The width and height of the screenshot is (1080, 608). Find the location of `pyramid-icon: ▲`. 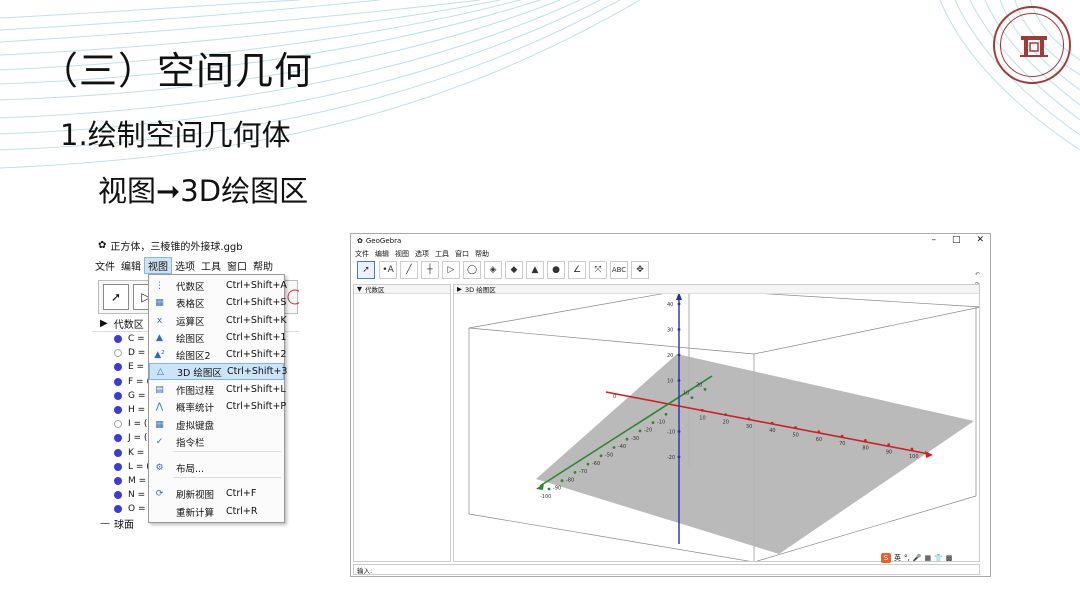

pyramid-icon: ▲ is located at coordinates (535, 270).